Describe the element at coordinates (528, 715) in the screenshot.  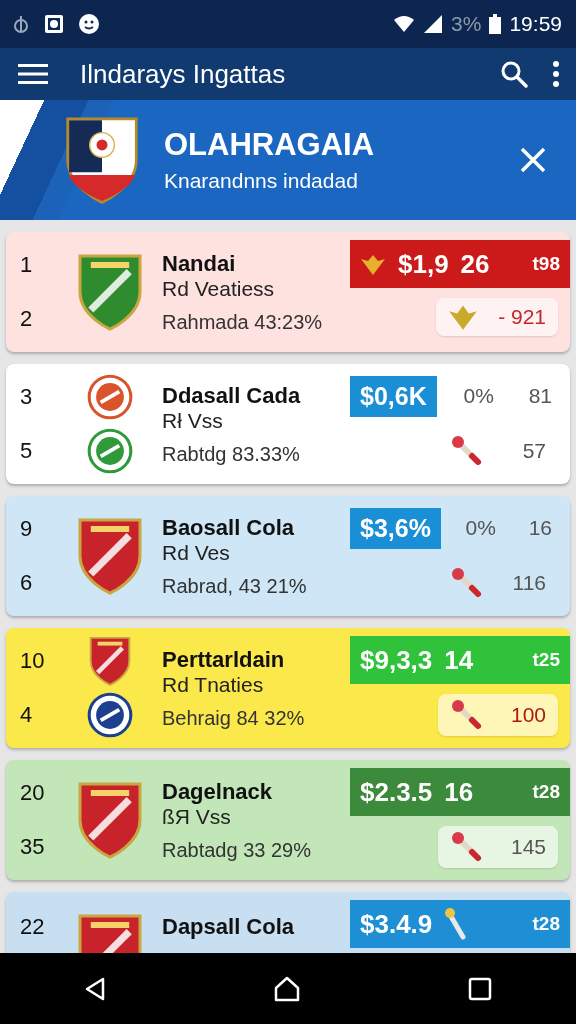
I see `stat-value: 100` at that location.